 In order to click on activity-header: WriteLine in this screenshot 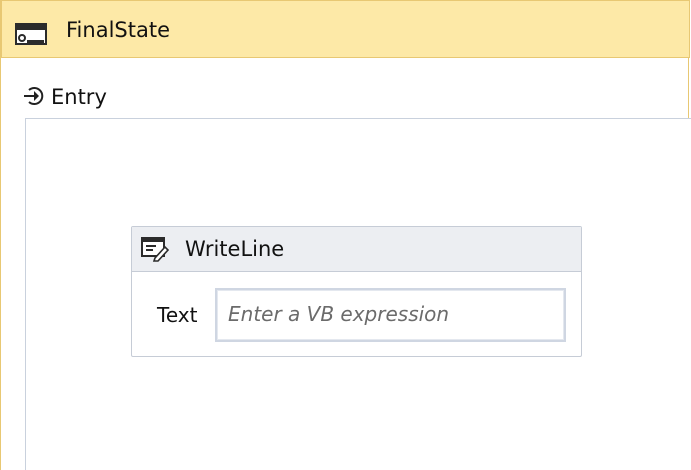, I will do `click(356, 249)`.